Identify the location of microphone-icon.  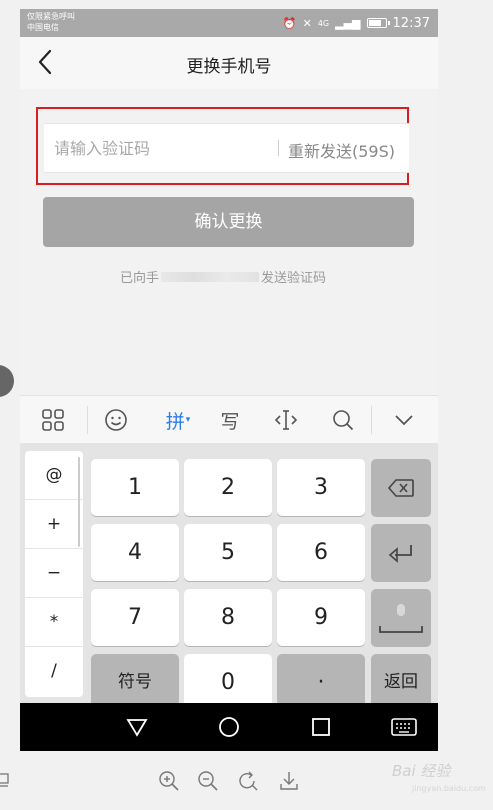
(401, 618).